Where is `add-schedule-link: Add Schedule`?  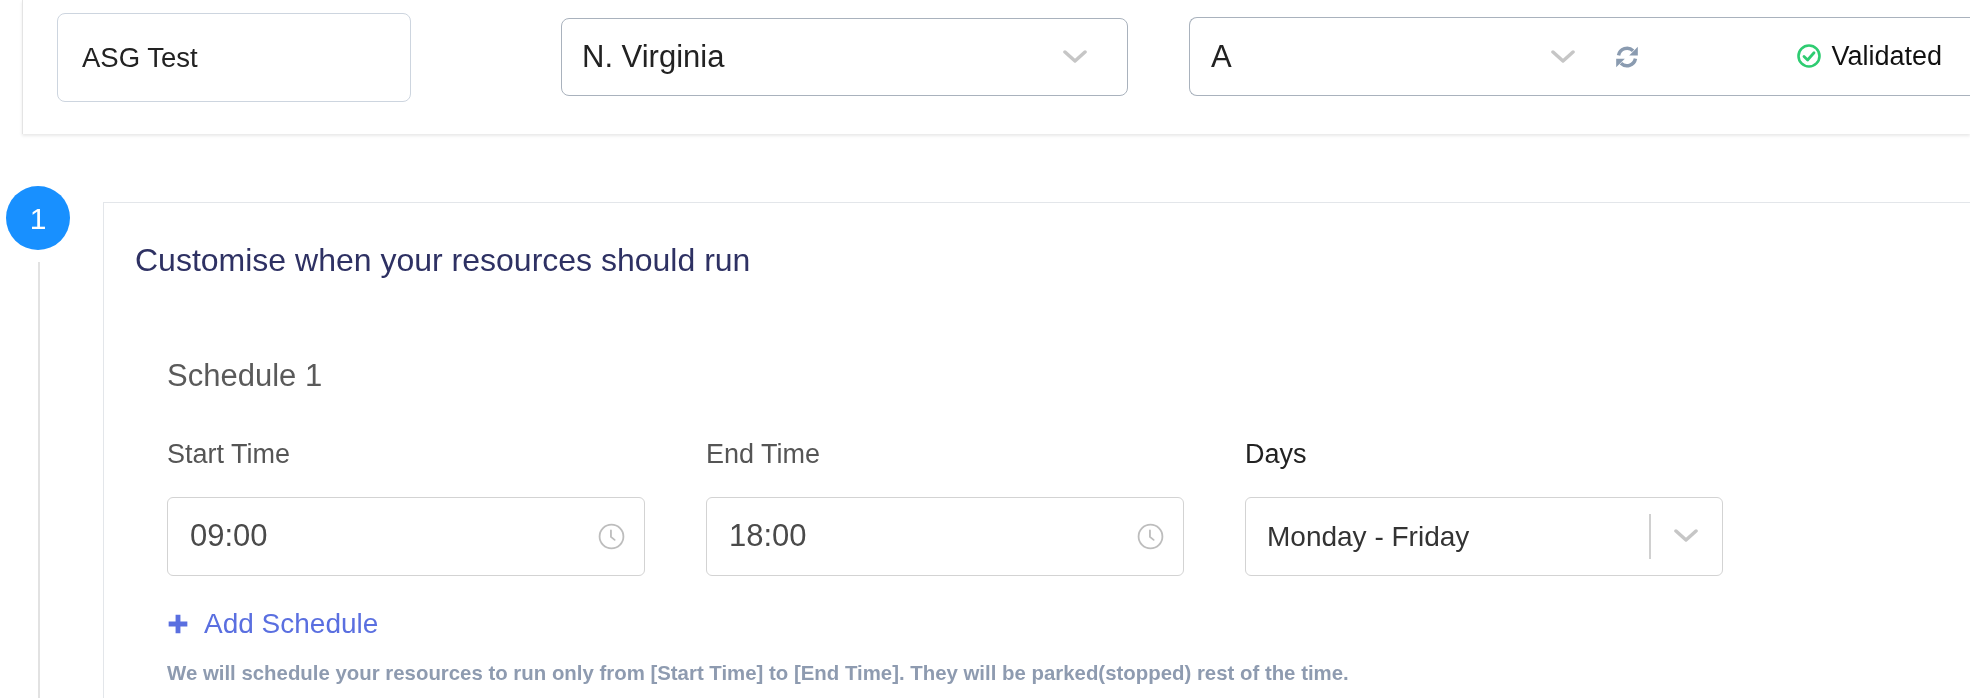 add-schedule-link: Add Schedule is located at coordinates (273, 623).